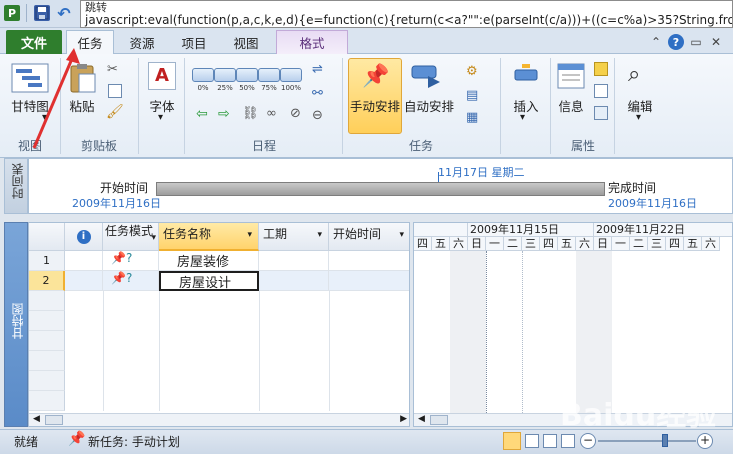 The height and width of the screenshot is (454, 733). What do you see at coordinates (374, 106) in the screenshot?
I see `manual-schedule-label: 手动安排` at bounding box center [374, 106].